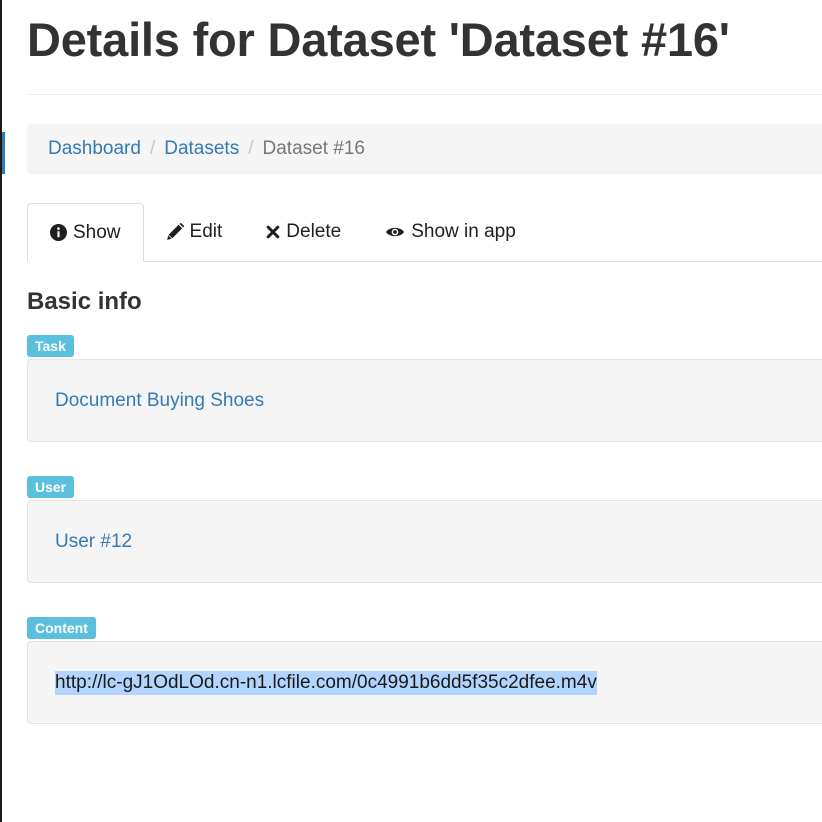 The height and width of the screenshot is (822, 822). I want to click on user-link: User #12, so click(93, 542).